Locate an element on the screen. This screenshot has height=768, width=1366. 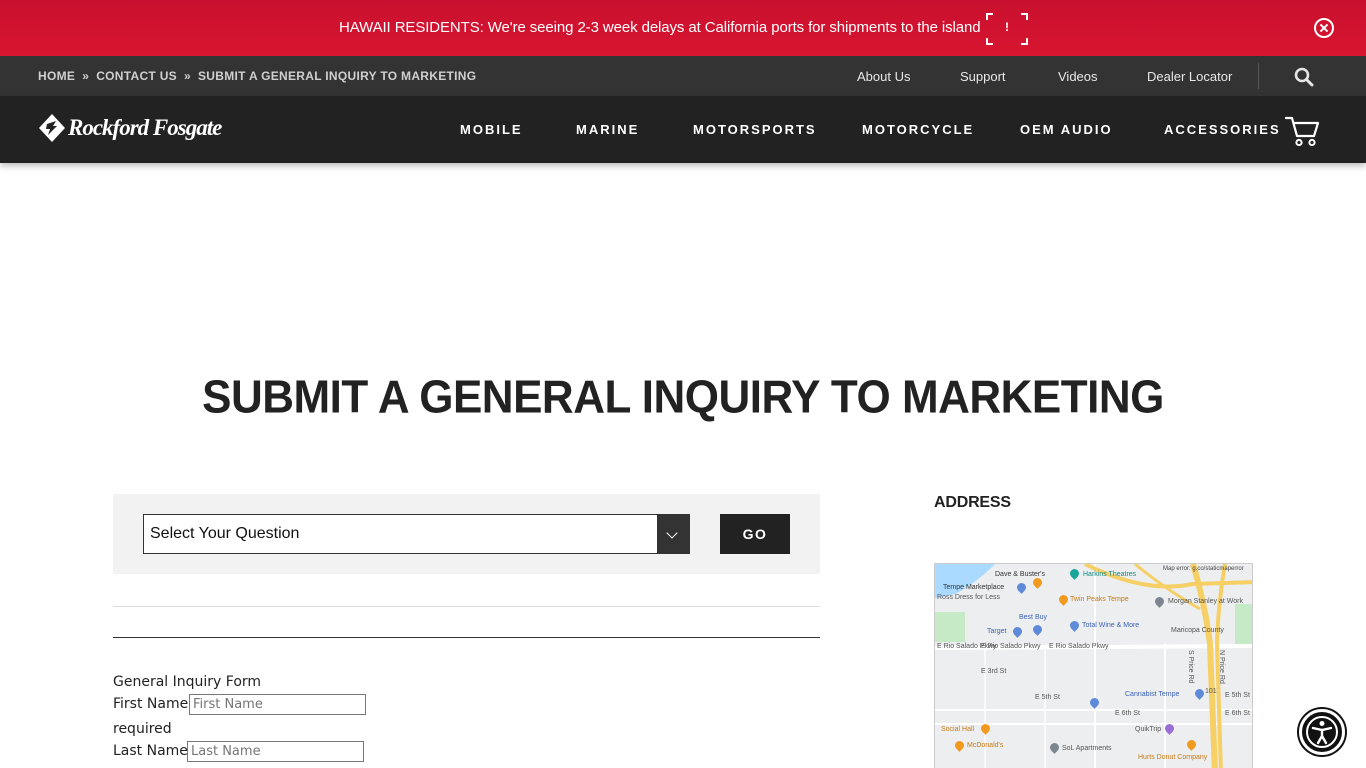
nav-accessories: ACCESSORIES is located at coordinates (1222, 129).